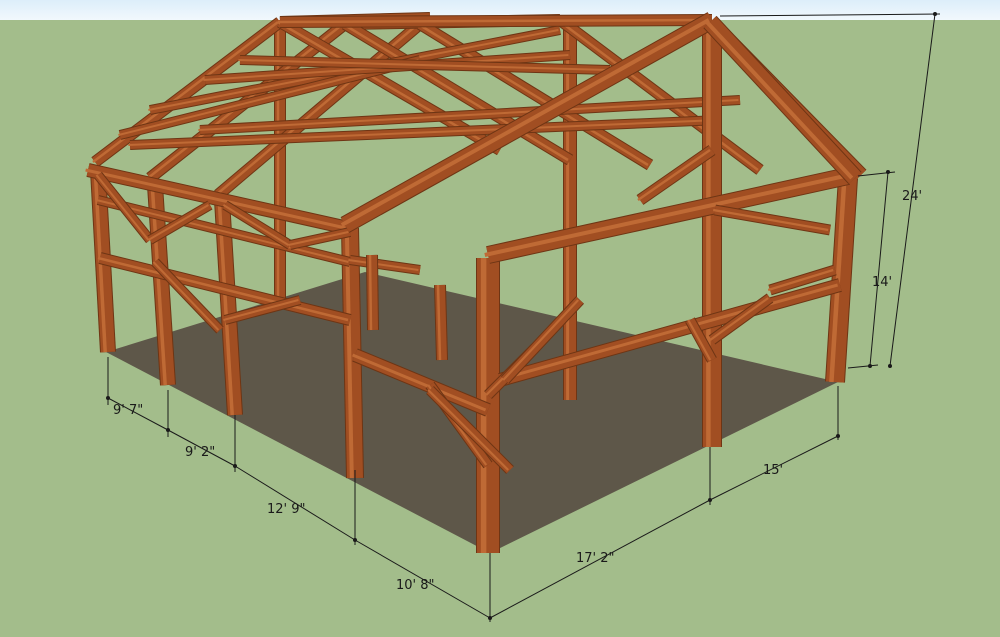 Image resolution: width=1000 pixels, height=637 pixels. I want to click on dim-eave-height: 14', so click(882, 282).